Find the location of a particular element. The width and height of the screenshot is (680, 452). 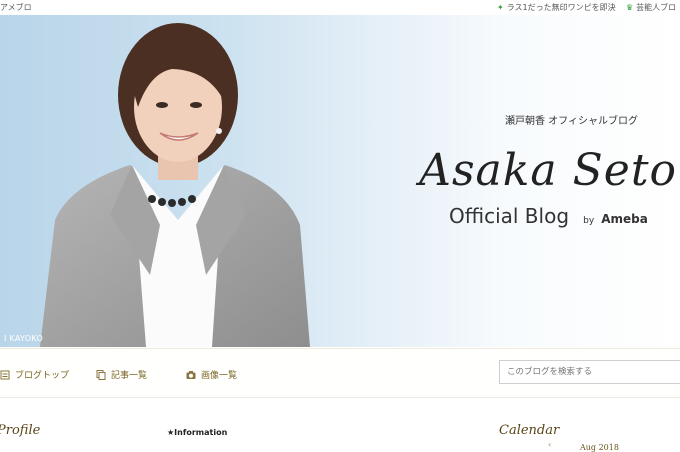

top-bar: アメブロ ✦ ラス1だった無印ワンピを即決 ♛ 芸能人ブロ is located at coordinates (340, 8).